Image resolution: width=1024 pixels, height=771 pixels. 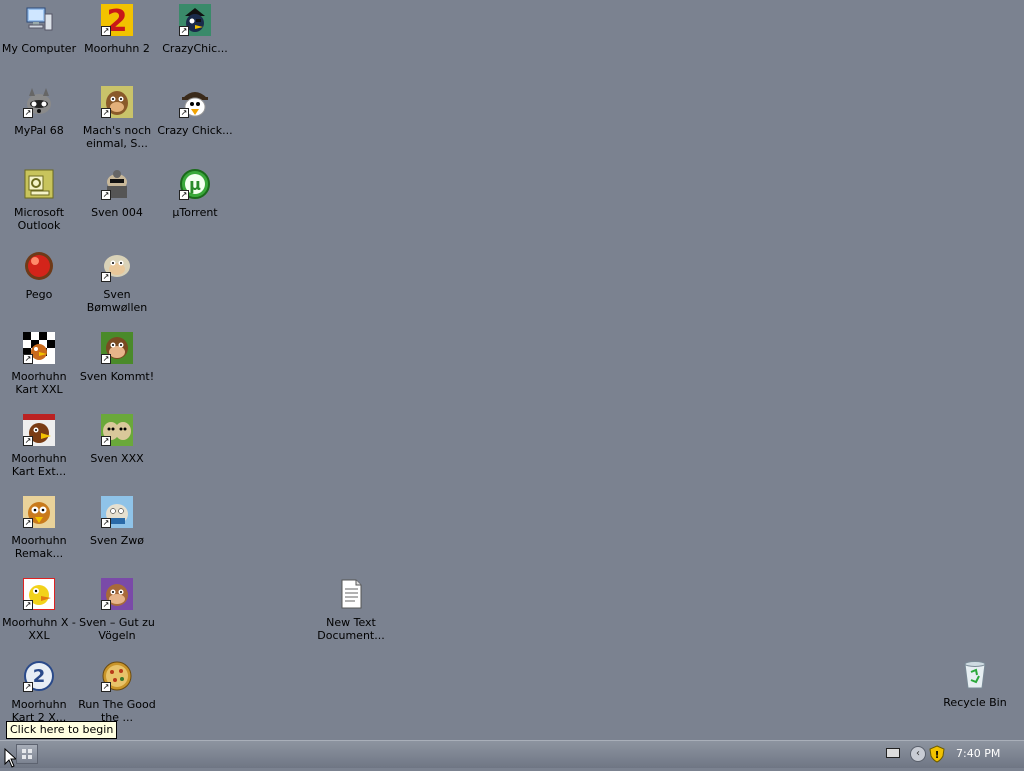 I want to click on svg-text: µ, so click(x=195, y=184).